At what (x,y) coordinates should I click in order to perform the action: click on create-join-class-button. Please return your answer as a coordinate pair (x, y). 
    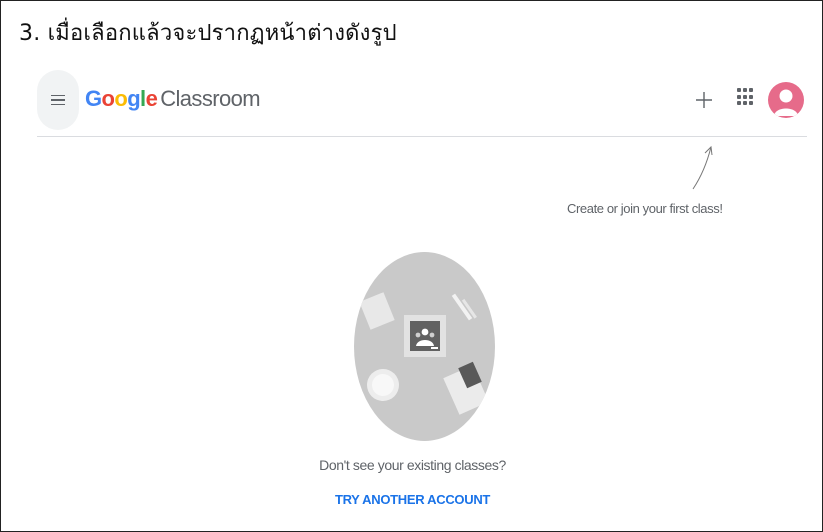
    Looking at the image, I should click on (704, 100).